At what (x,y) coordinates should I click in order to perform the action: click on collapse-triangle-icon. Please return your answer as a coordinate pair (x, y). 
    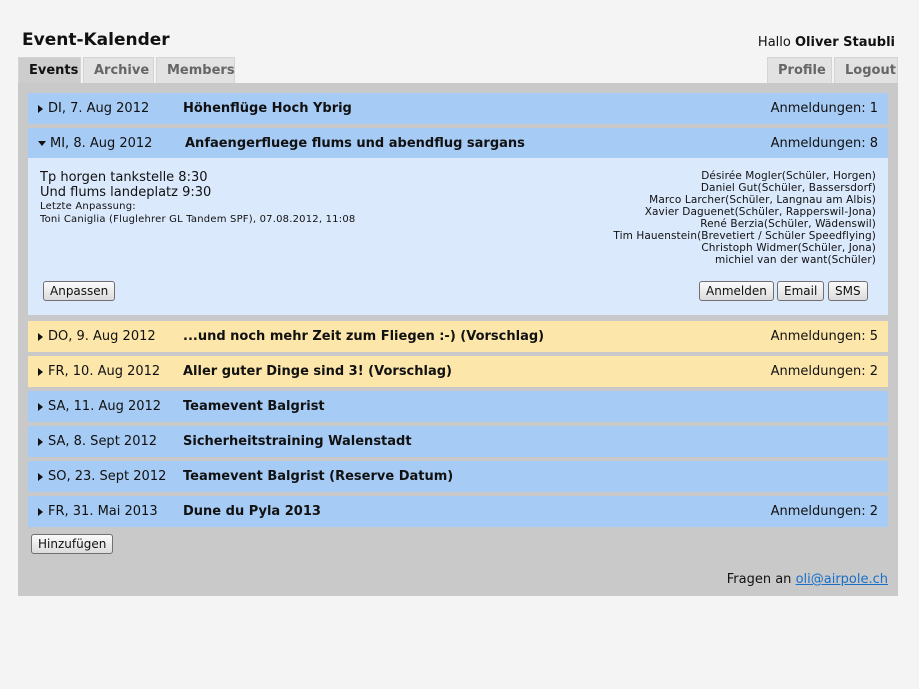
    Looking at the image, I should click on (42, 143).